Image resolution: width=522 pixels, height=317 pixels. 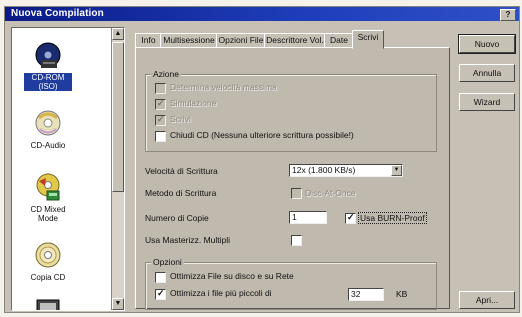 I want to click on max-speed-checkbox, so click(x=160, y=88).